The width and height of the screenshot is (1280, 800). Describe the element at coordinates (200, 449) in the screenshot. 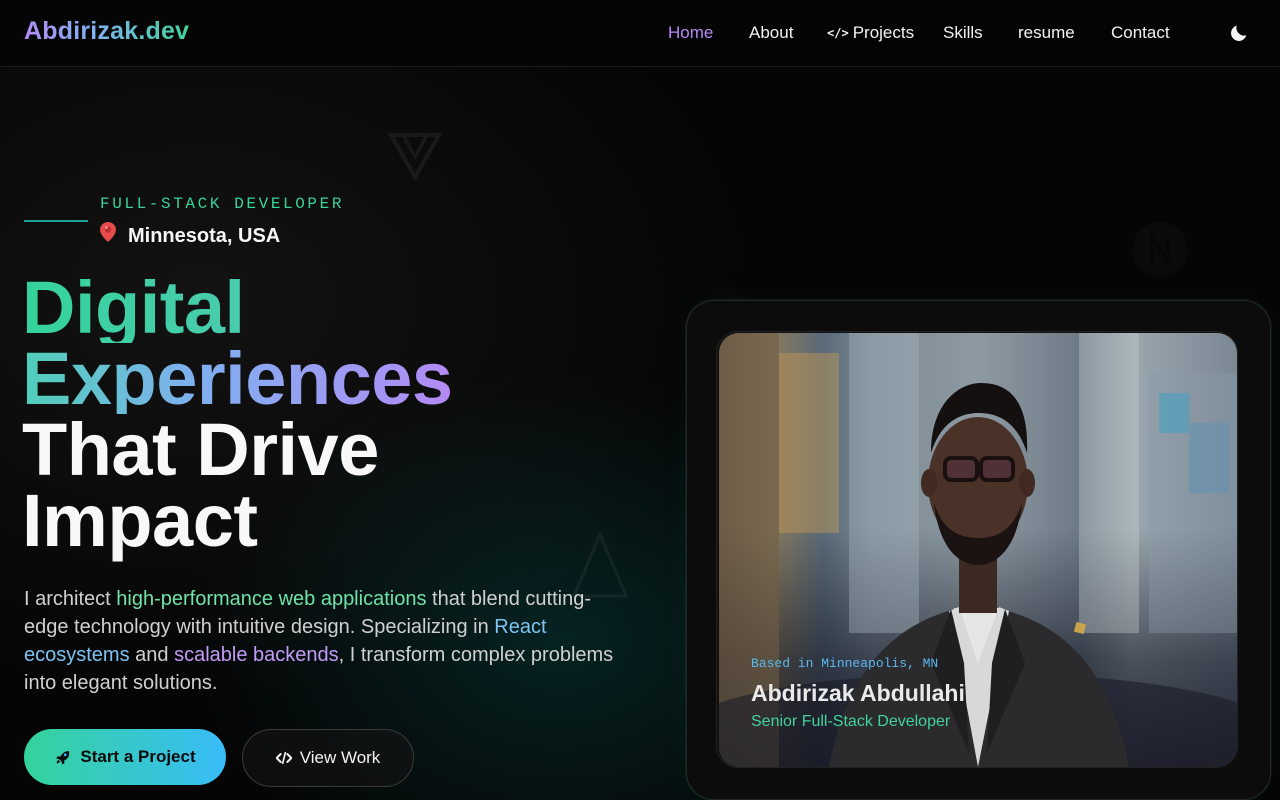

I see `headline-line-3: That Drive` at that location.